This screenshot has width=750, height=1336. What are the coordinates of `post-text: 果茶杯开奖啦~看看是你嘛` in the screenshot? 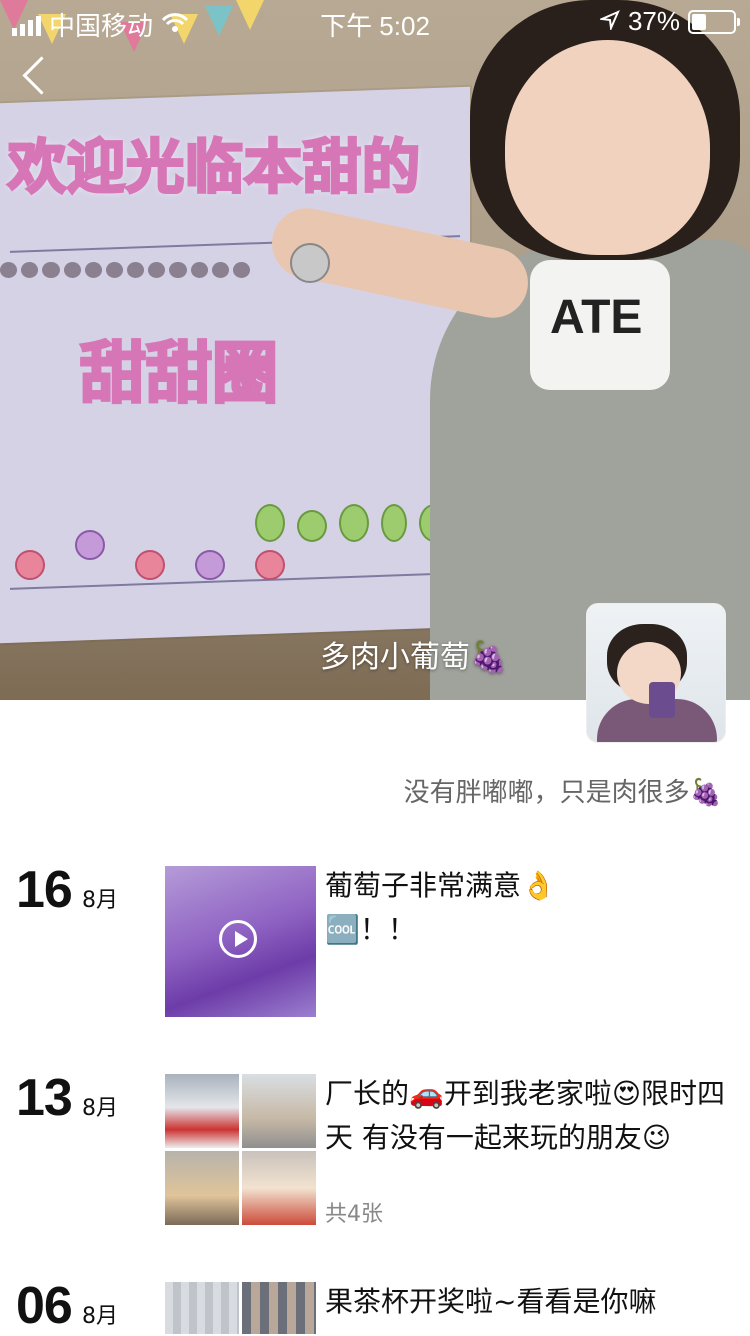 It's located at (491, 1301).